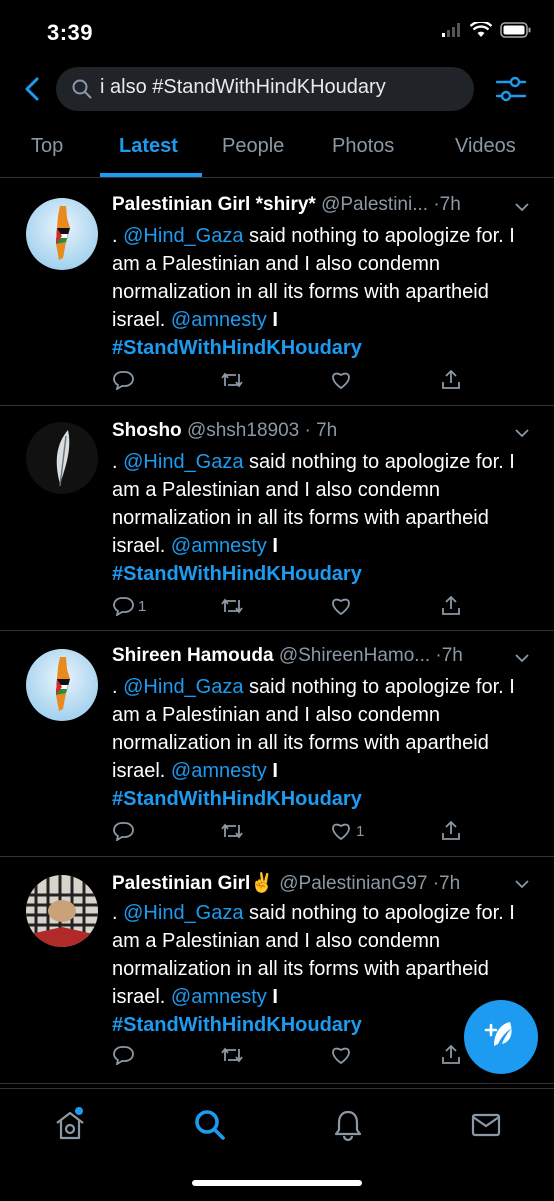  I want to click on tab-top: Top, so click(47, 146).